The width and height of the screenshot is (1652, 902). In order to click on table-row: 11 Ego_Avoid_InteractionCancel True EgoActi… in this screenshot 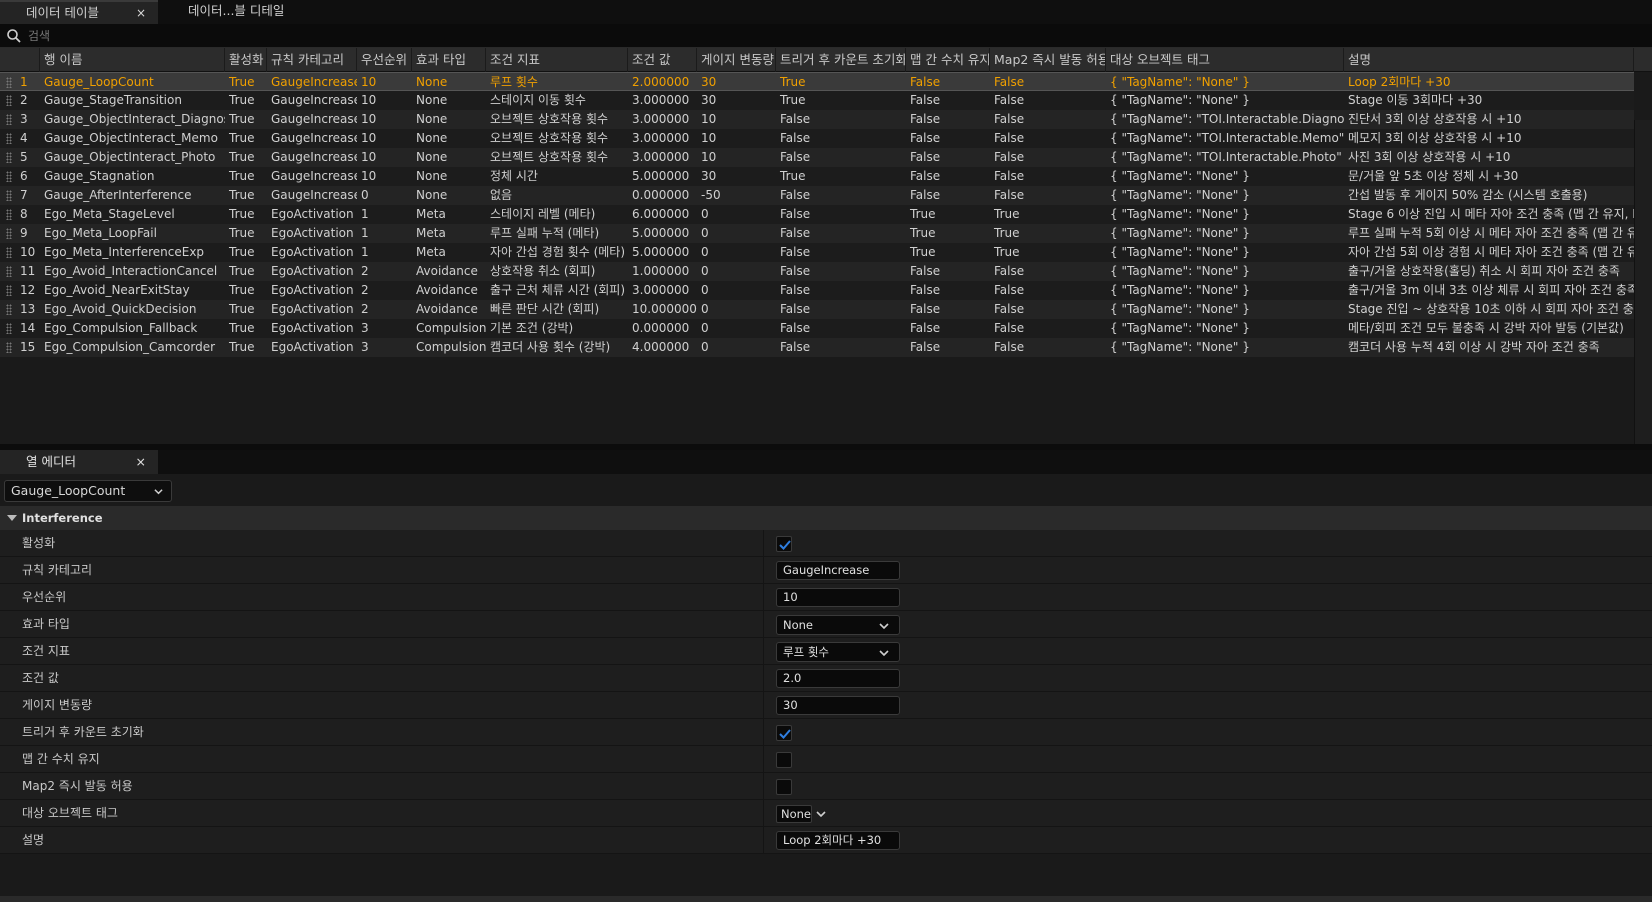, I will do `click(817, 271)`.